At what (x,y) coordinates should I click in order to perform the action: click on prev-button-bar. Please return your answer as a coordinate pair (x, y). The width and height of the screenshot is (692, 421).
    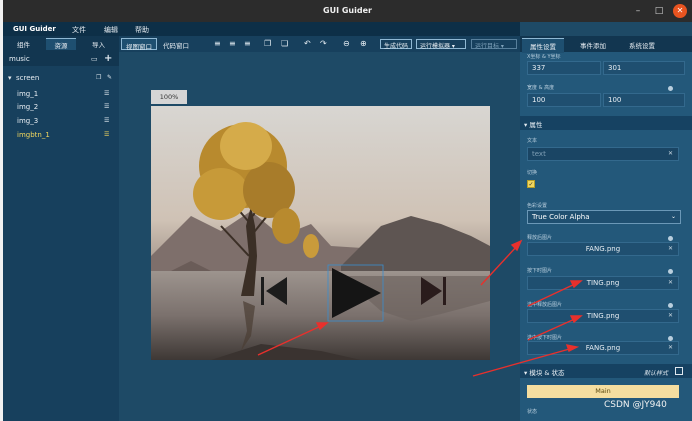
    Looking at the image, I should click on (262, 291).